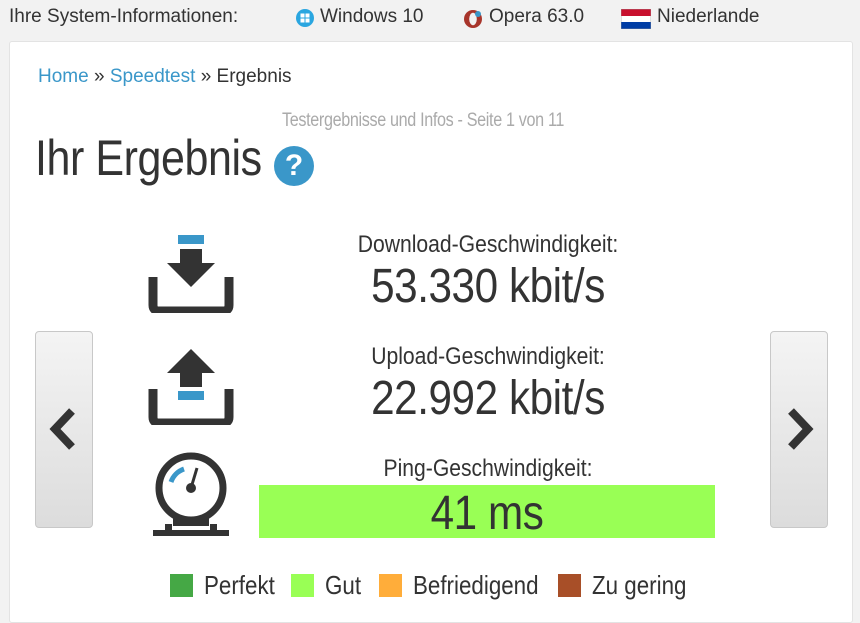 Image resolution: width=860 pixels, height=623 pixels. Describe the element at coordinates (148, 158) in the screenshot. I see `page-title: Ihr Ergebnis` at that location.